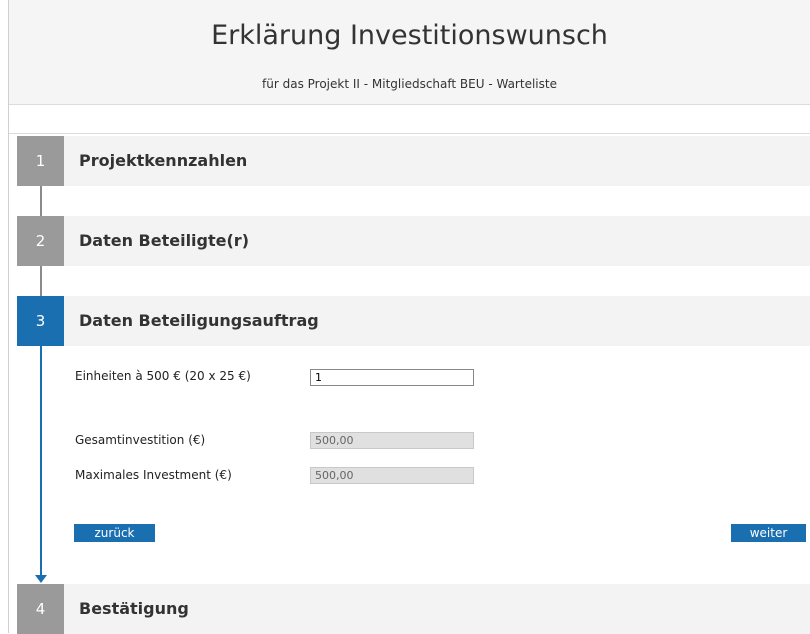  I want to click on step-bestaetigung: 4 Bestätigung, so click(413, 609).